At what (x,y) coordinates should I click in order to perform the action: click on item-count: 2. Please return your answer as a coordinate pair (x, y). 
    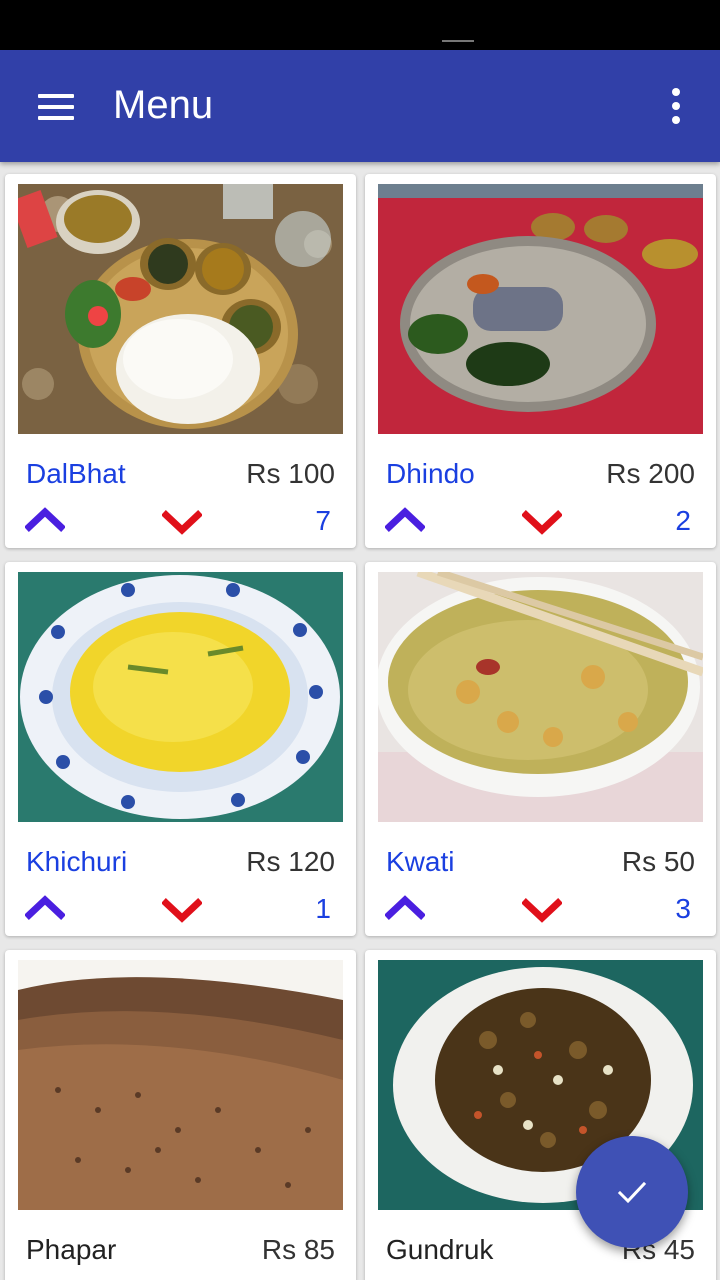
    Looking at the image, I should click on (683, 520).